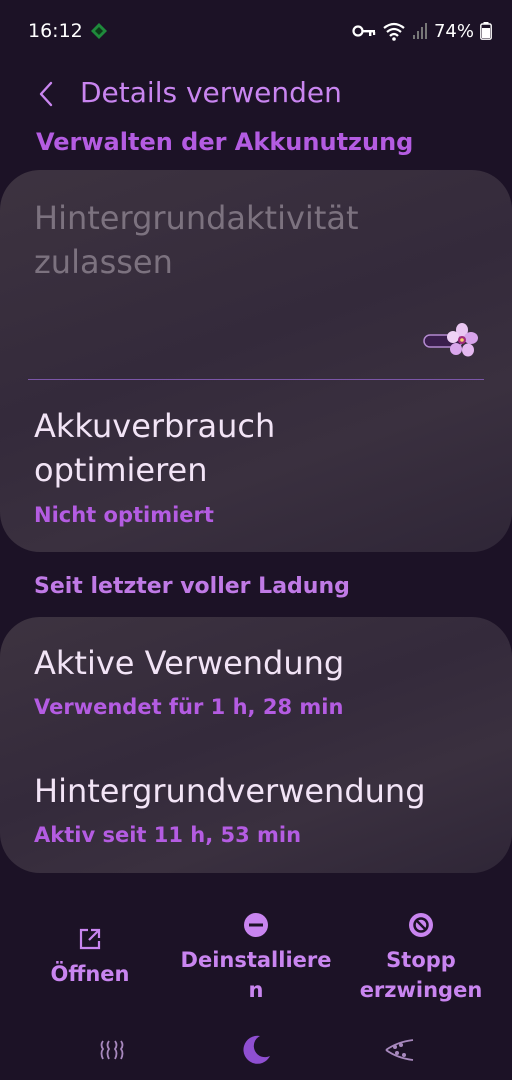 The width and height of the screenshot is (512, 1080). Describe the element at coordinates (225, 142) in the screenshot. I see `section-header-battery-management: Verwalten der Akkunutzung` at that location.